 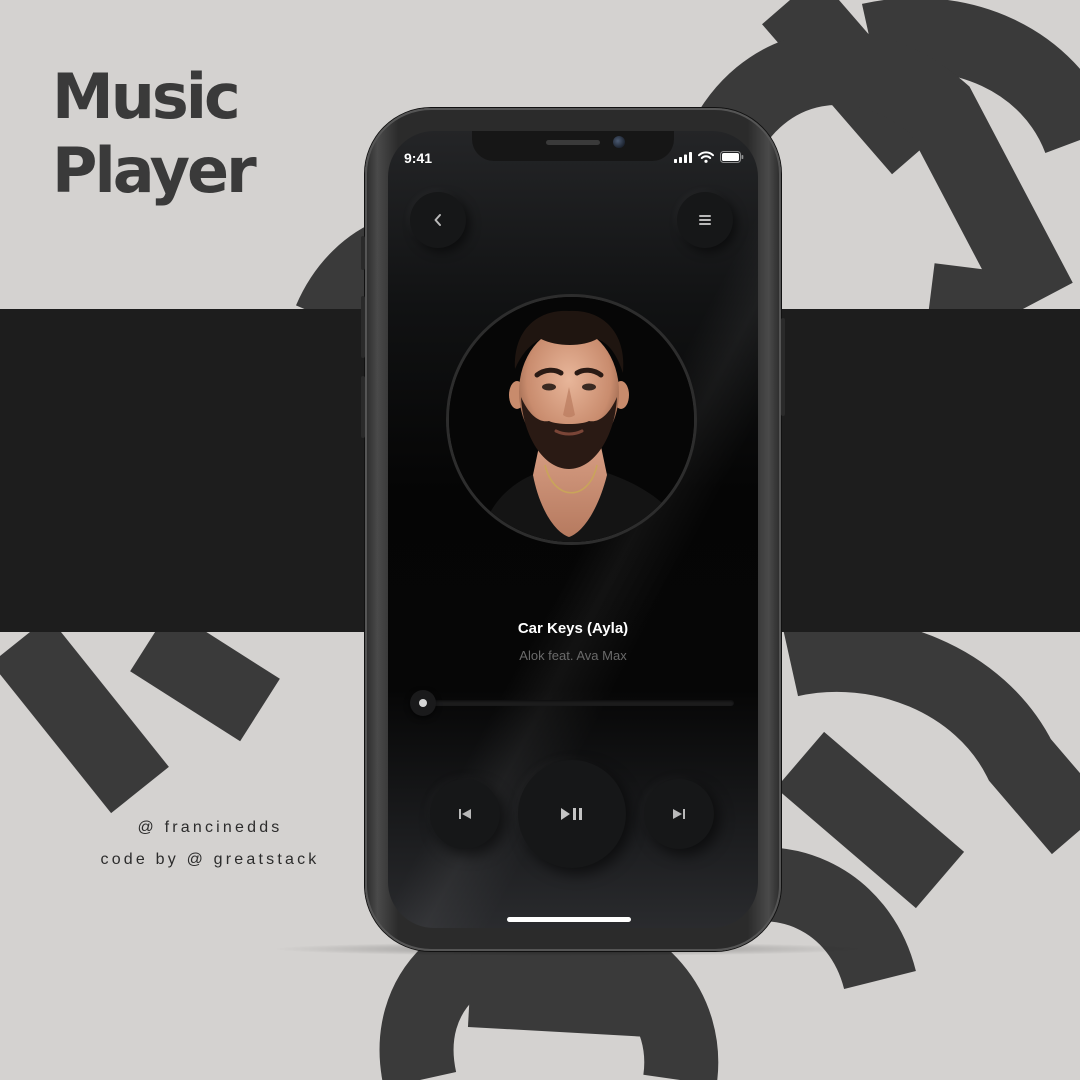 I want to click on poster-title-line2: Player, so click(x=154, y=170).